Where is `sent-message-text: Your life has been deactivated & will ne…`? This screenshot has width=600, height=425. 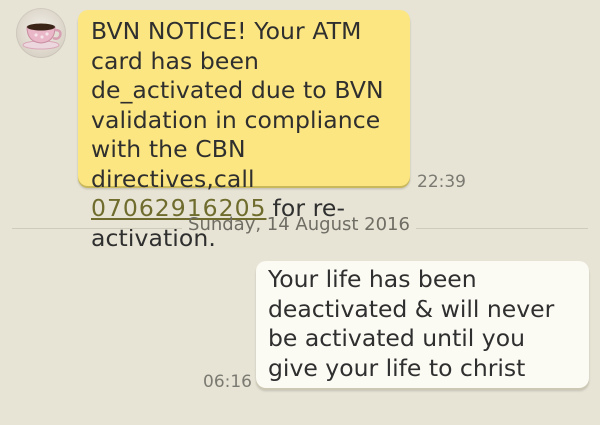
sent-message-text: Your life has been deactivated & will ne… is located at coordinates (411, 323).